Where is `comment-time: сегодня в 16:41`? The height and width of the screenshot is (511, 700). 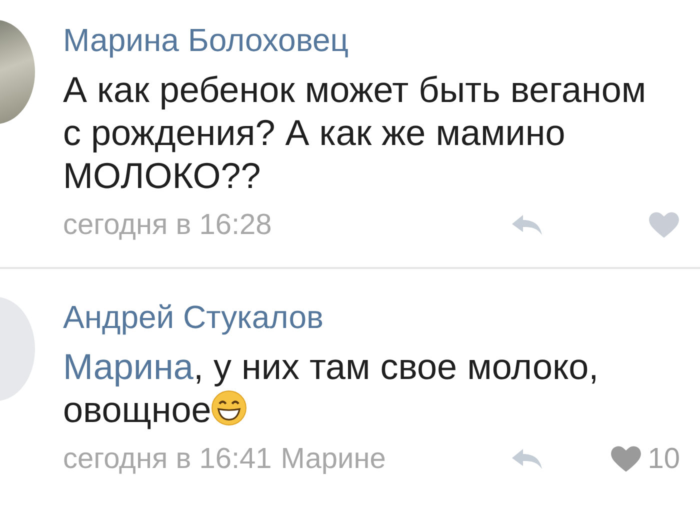 comment-time: сегодня в 16:41 is located at coordinates (167, 459).